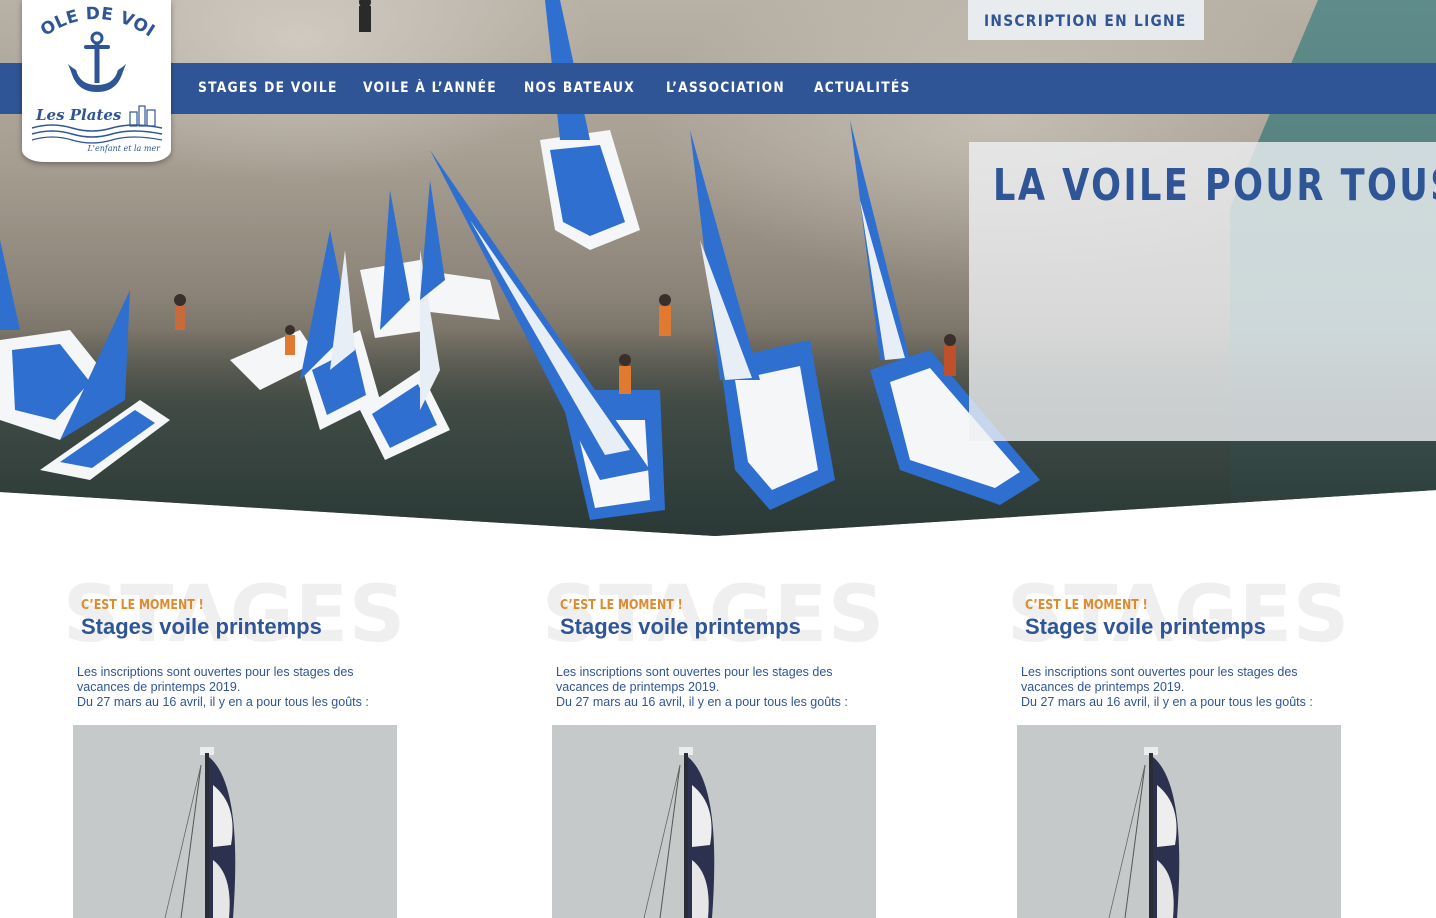 This screenshot has width=1436, height=918. Describe the element at coordinates (1202, 291) in the screenshot. I see `hero-panel: LA VOILE POUR TOUS` at that location.